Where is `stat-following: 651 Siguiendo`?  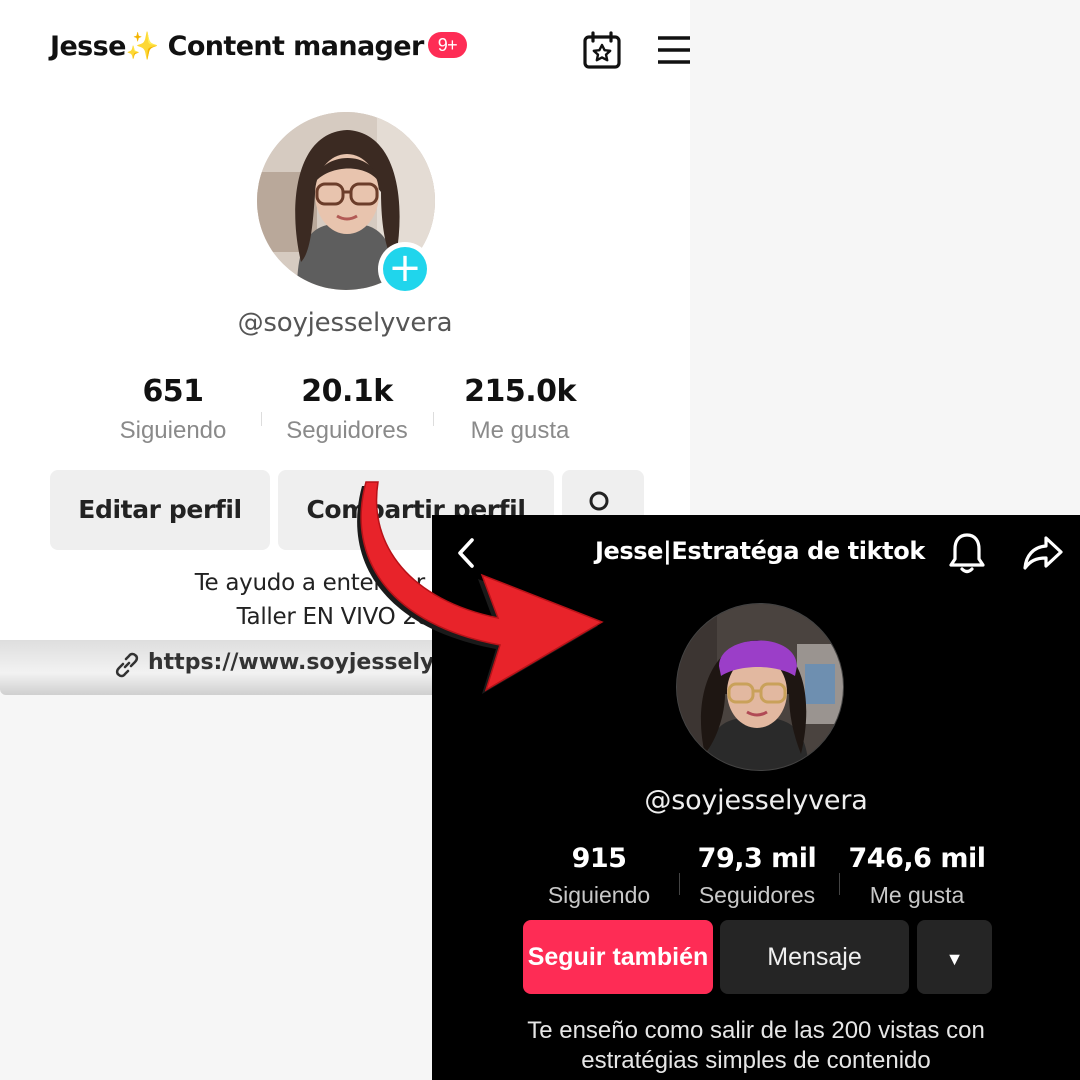
stat-following: 651 Siguiendo is located at coordinates (173, 409).